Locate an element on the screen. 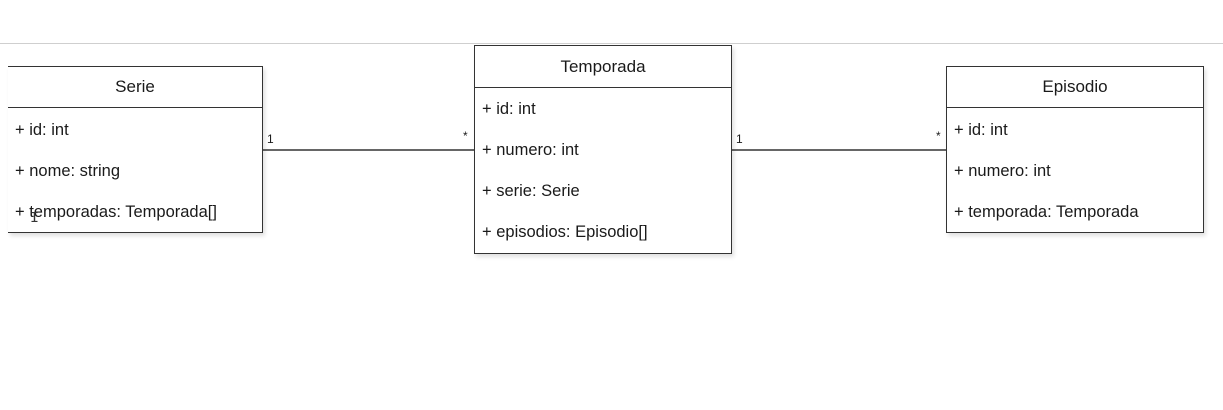 Image resolution: width=1223 pixels, height=410 pixels. multiplicity-temporada-start: 1 is located at coordinates (739, 139).